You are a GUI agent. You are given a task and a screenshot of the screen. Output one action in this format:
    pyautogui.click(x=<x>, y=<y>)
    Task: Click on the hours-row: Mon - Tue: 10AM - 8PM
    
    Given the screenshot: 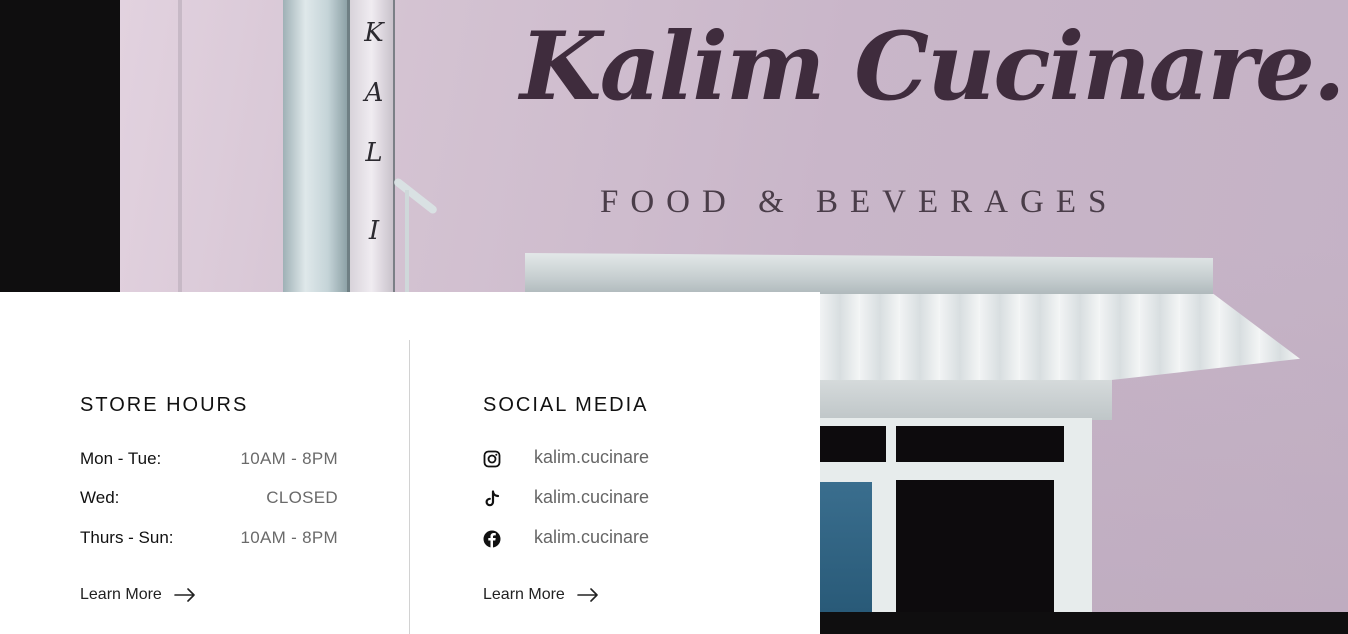 What is the action you would take?
    pyautogui.click(x=209, y=461)
    